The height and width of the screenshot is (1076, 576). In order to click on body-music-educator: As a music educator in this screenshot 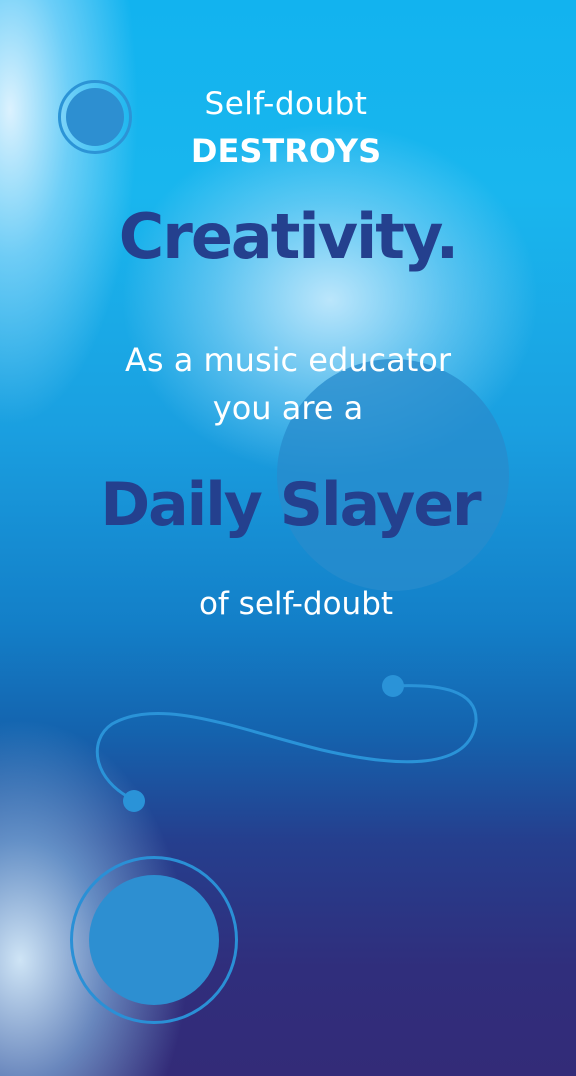, I will do `click(288, 360)`.